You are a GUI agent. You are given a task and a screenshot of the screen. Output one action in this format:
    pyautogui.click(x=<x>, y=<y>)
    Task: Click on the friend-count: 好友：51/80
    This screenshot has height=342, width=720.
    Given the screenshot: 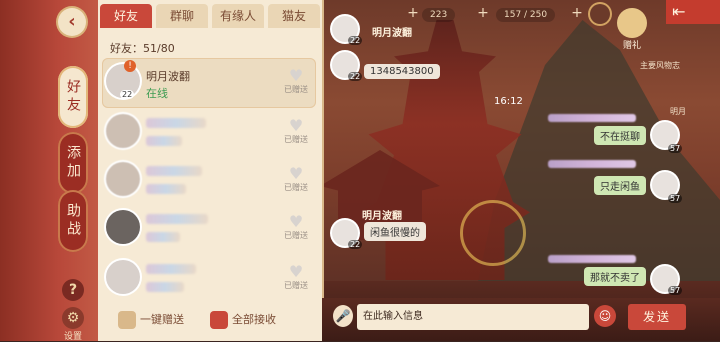 What is the action you would take?
    pyautogui.click(x=142, y=48)
    